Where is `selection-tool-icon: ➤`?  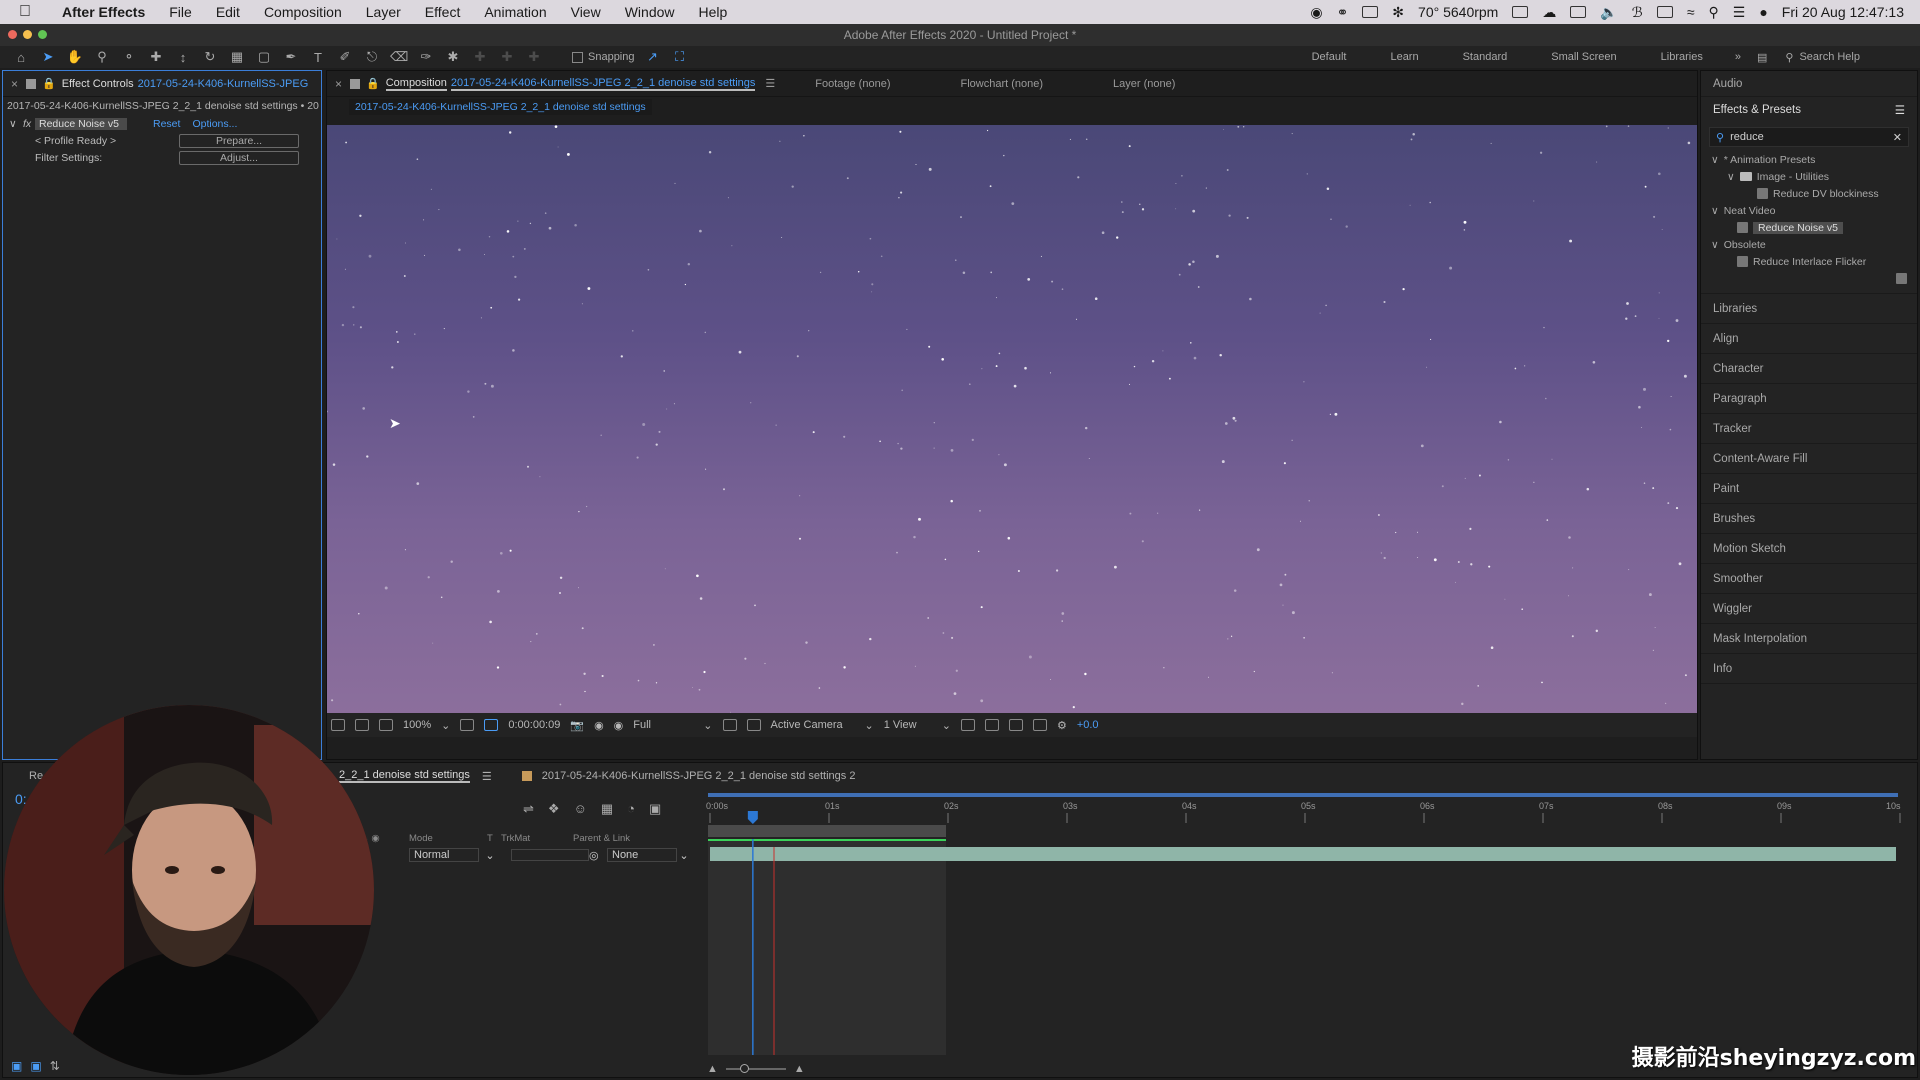 selection-tool-icon: ➤ is located at coordinates (48, 57).